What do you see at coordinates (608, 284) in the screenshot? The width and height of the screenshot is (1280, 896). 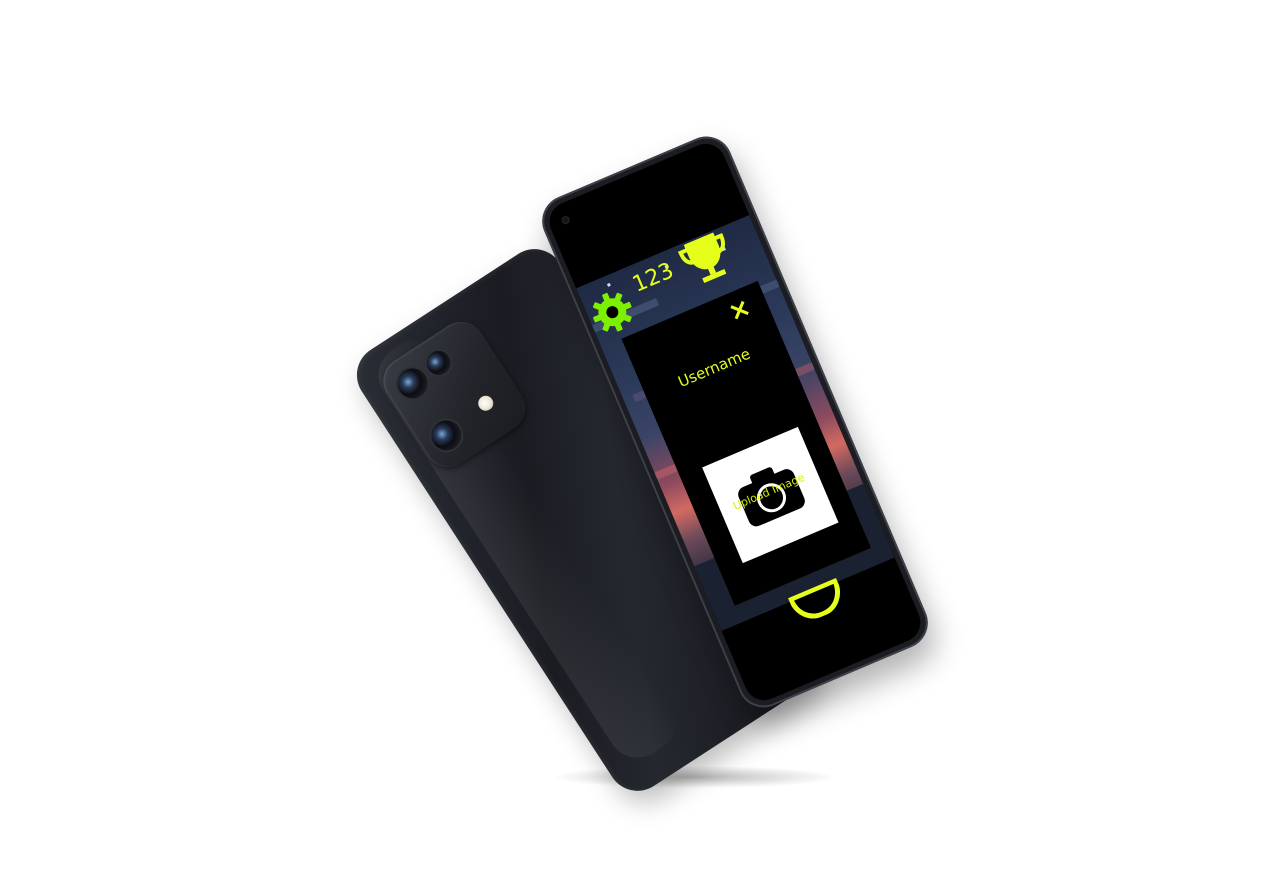 I see `background-star` at bounding box center [608, 284].